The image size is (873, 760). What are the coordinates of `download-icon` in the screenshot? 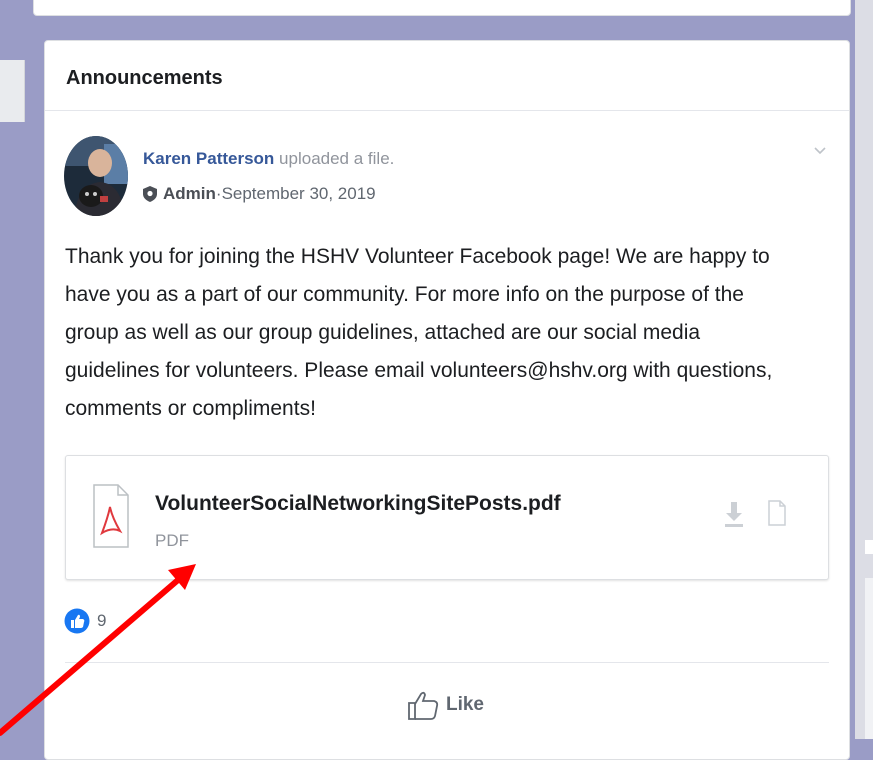 It's located at (734, 514).